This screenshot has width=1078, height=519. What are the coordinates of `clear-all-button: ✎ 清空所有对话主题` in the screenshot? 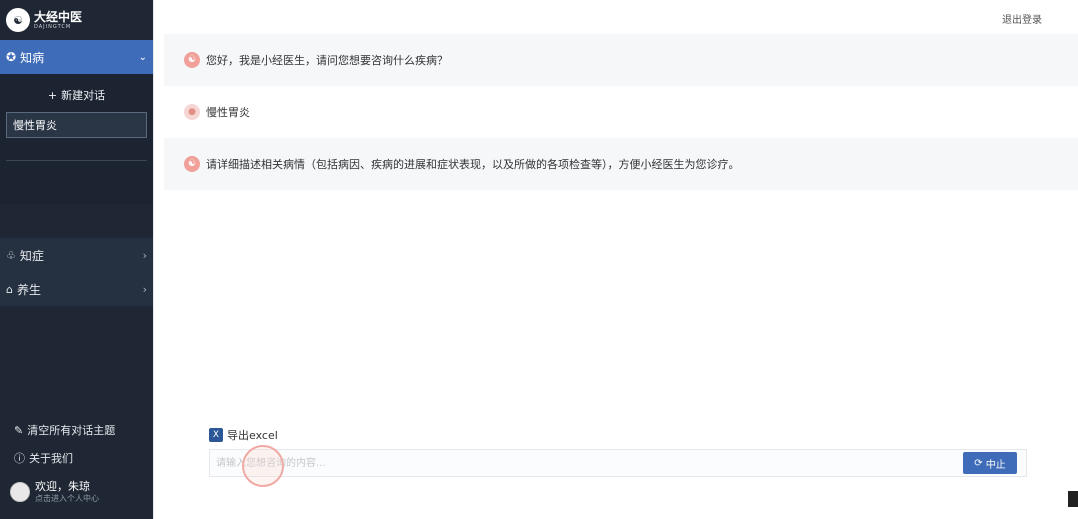 It's located at (64, 430).